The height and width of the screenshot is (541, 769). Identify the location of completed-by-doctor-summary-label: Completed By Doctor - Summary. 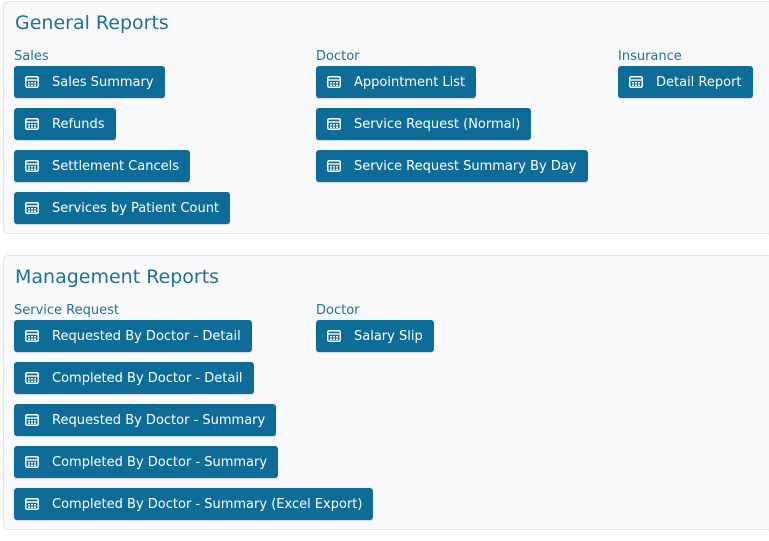
(160, 462).